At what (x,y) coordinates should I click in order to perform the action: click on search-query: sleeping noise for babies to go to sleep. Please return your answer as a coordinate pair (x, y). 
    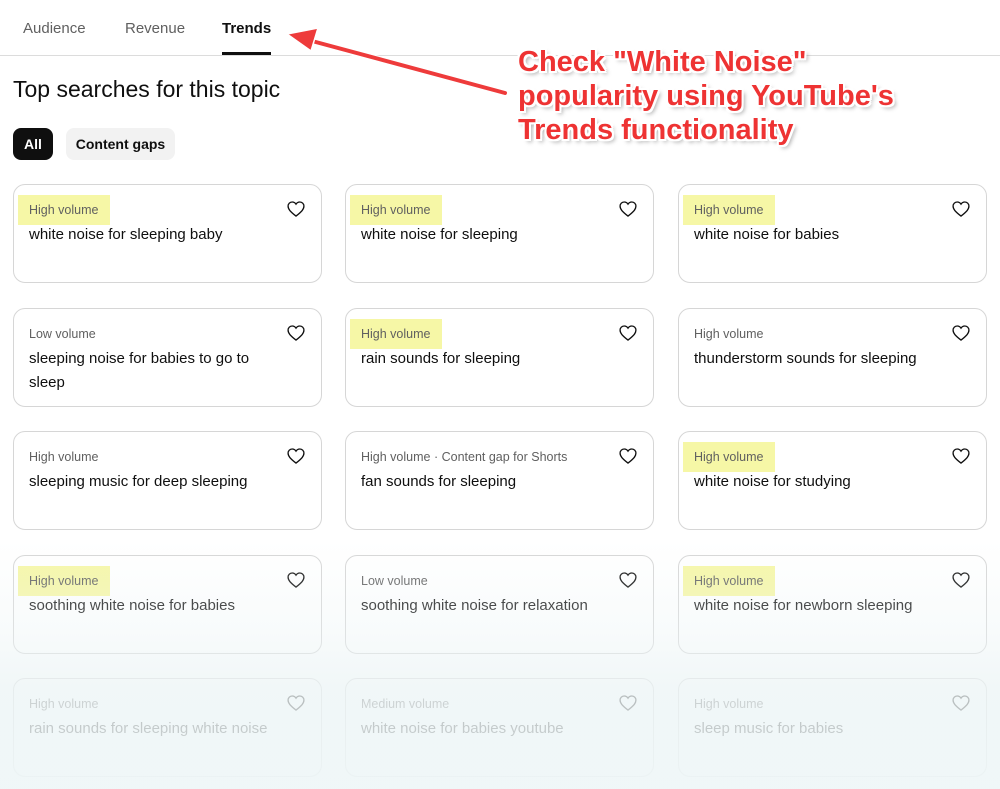
    Looking at the image, I should click on (139, 370).